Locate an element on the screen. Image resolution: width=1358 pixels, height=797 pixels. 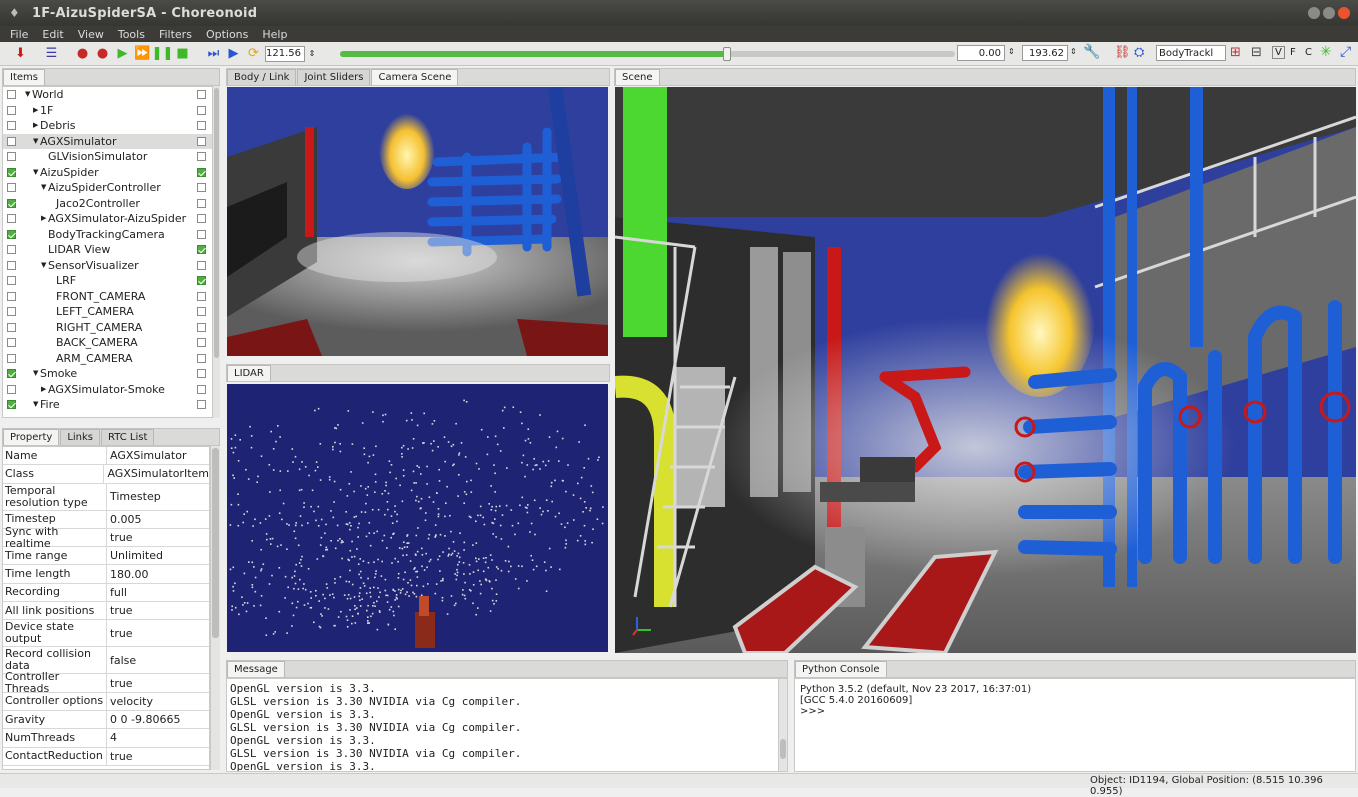
minimize-icon is located at coordinates (1314, 13).